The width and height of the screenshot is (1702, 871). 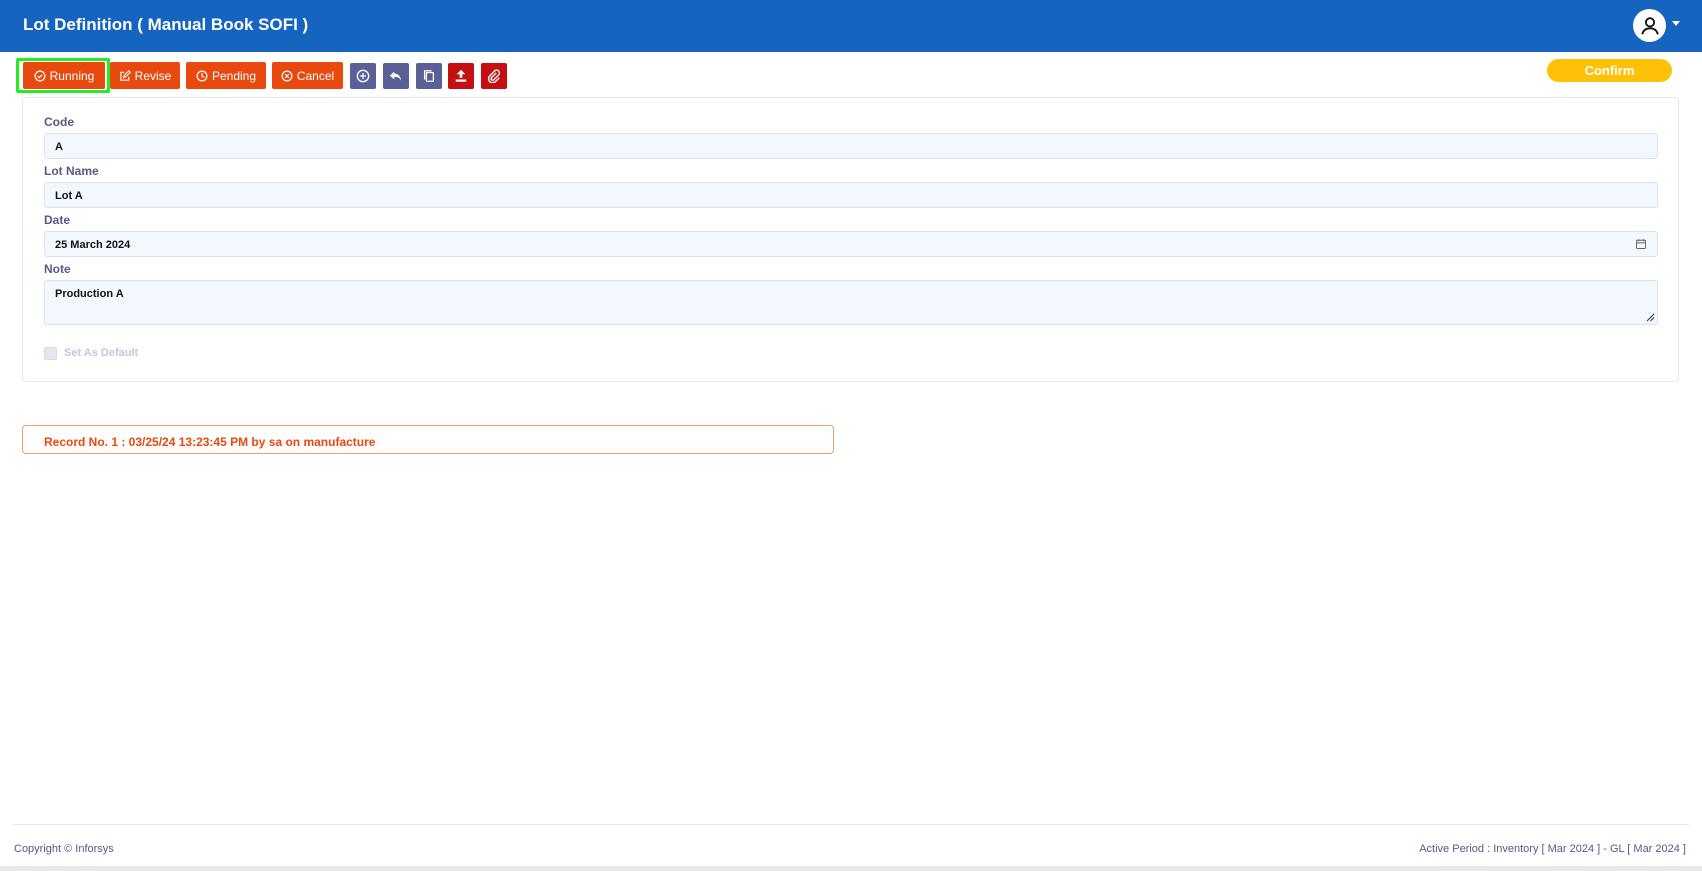 I want to click on copy-button, so click(x=429, y=76).